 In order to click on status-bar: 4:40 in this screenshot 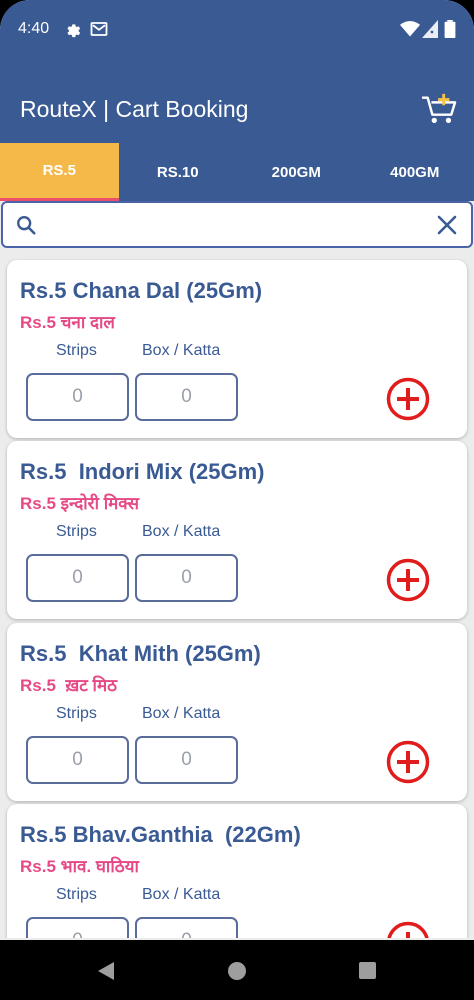, I will do `click(237, 37)`.